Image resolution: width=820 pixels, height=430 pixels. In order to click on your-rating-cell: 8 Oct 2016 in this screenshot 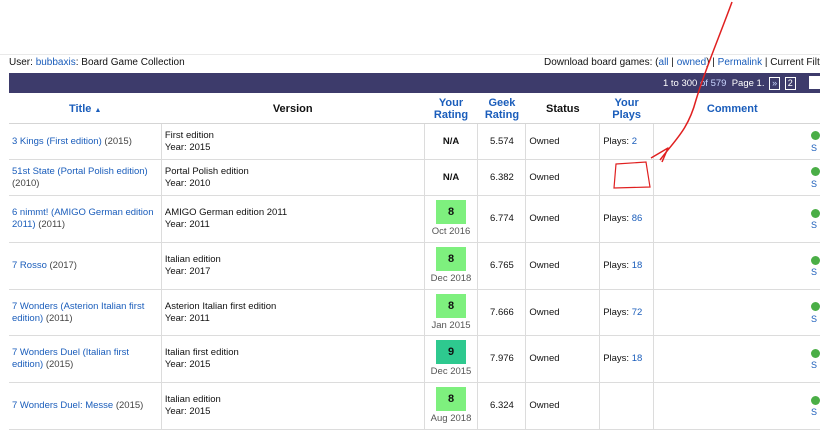, I will do `click(450, 219)`.